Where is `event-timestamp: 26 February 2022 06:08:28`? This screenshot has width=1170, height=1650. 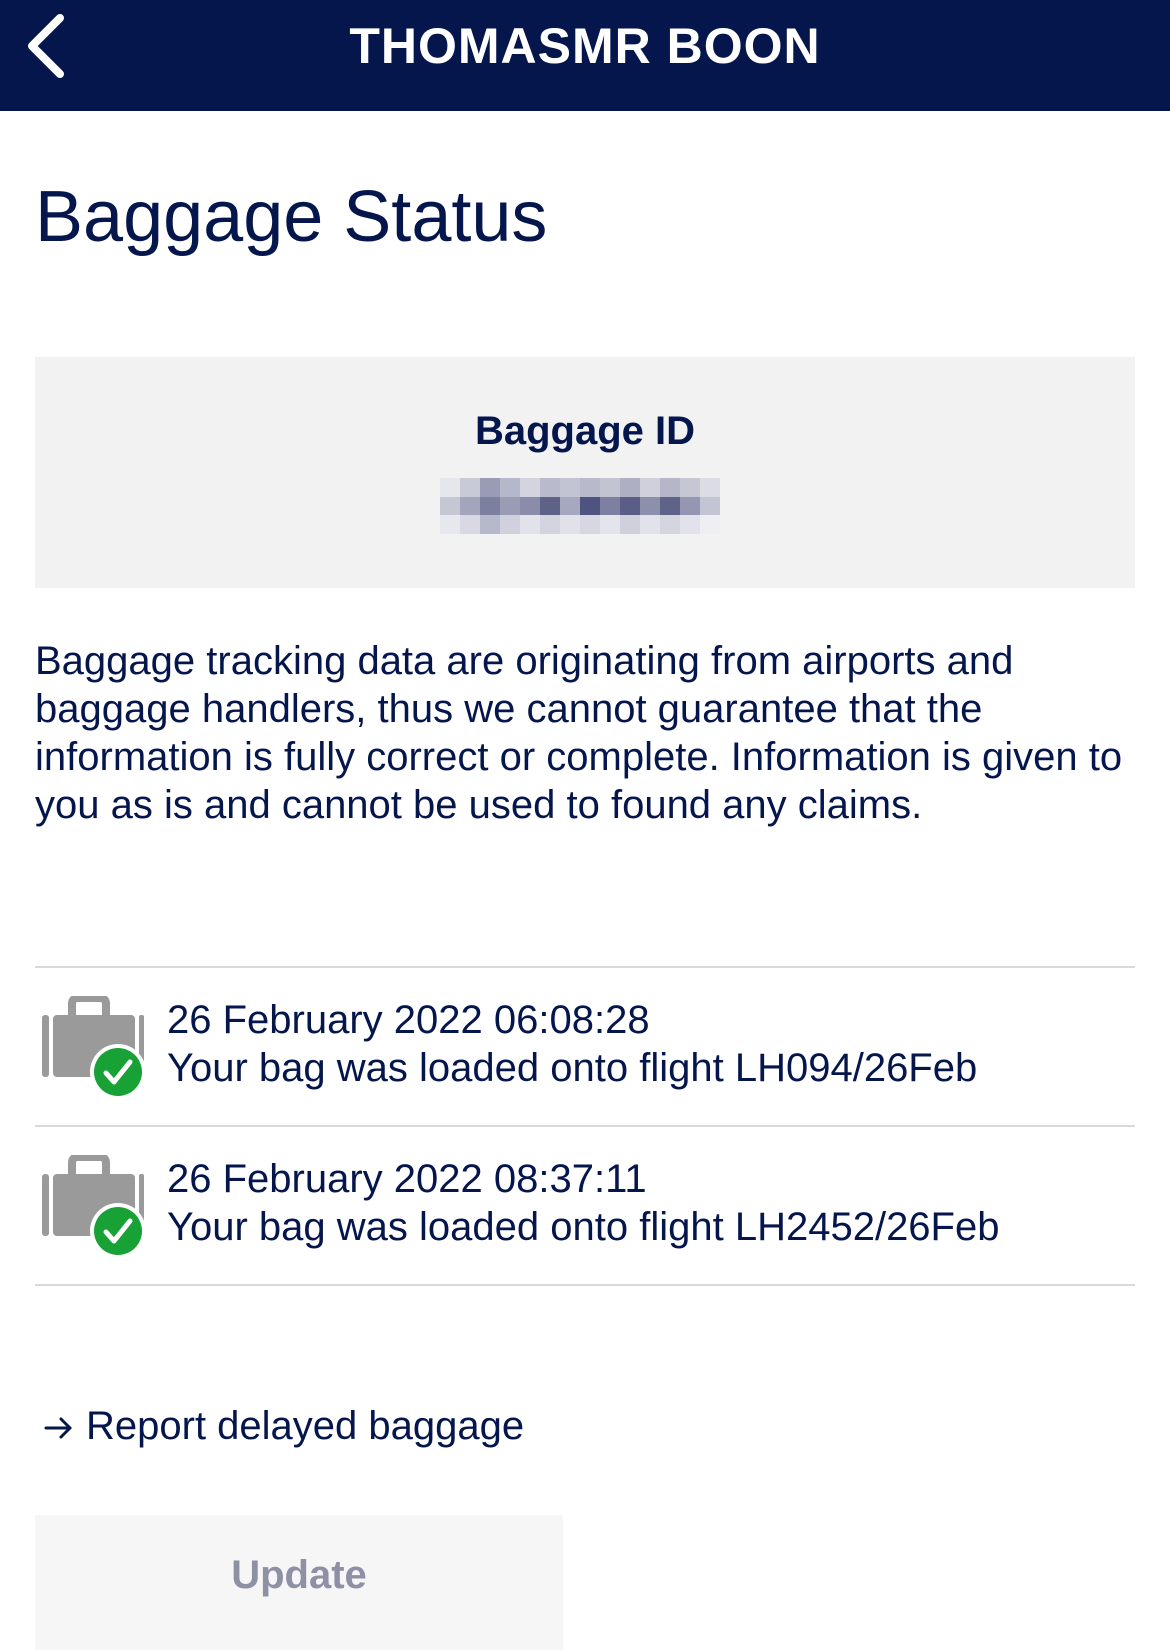 event-timestamp: 26 February 2022 06:08:28 is located at coordinates (408, 1020).